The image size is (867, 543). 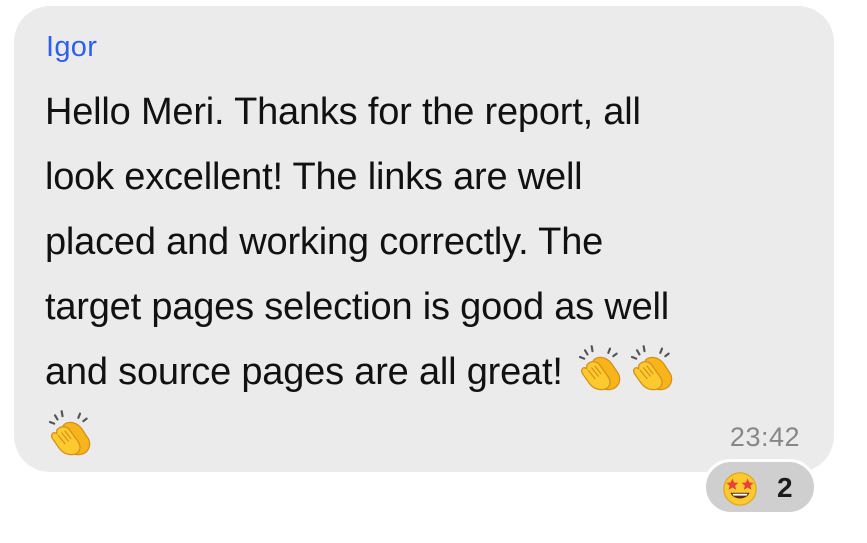 I want to click on message-line: Hello Meri. Thanks for the report, all, so click(x=343, y=112).